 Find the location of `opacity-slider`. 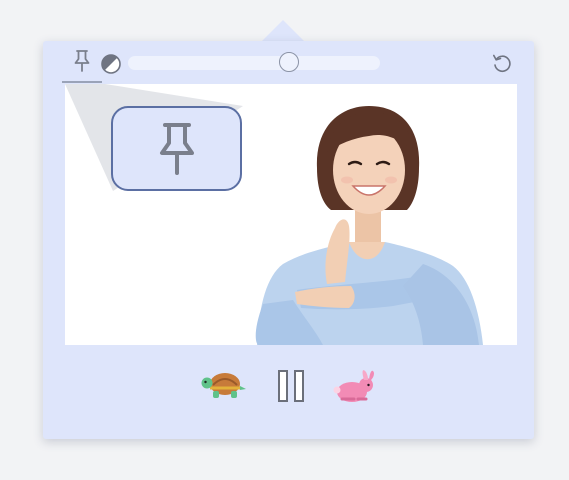

opacity-slider is located at coordinates (254, 62).